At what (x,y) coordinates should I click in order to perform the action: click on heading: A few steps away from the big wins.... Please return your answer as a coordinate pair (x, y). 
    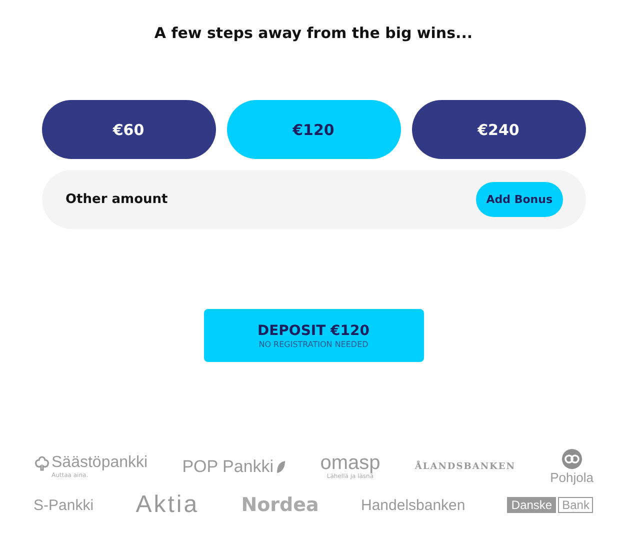
    Looking at the image, I should click on (313, 33).